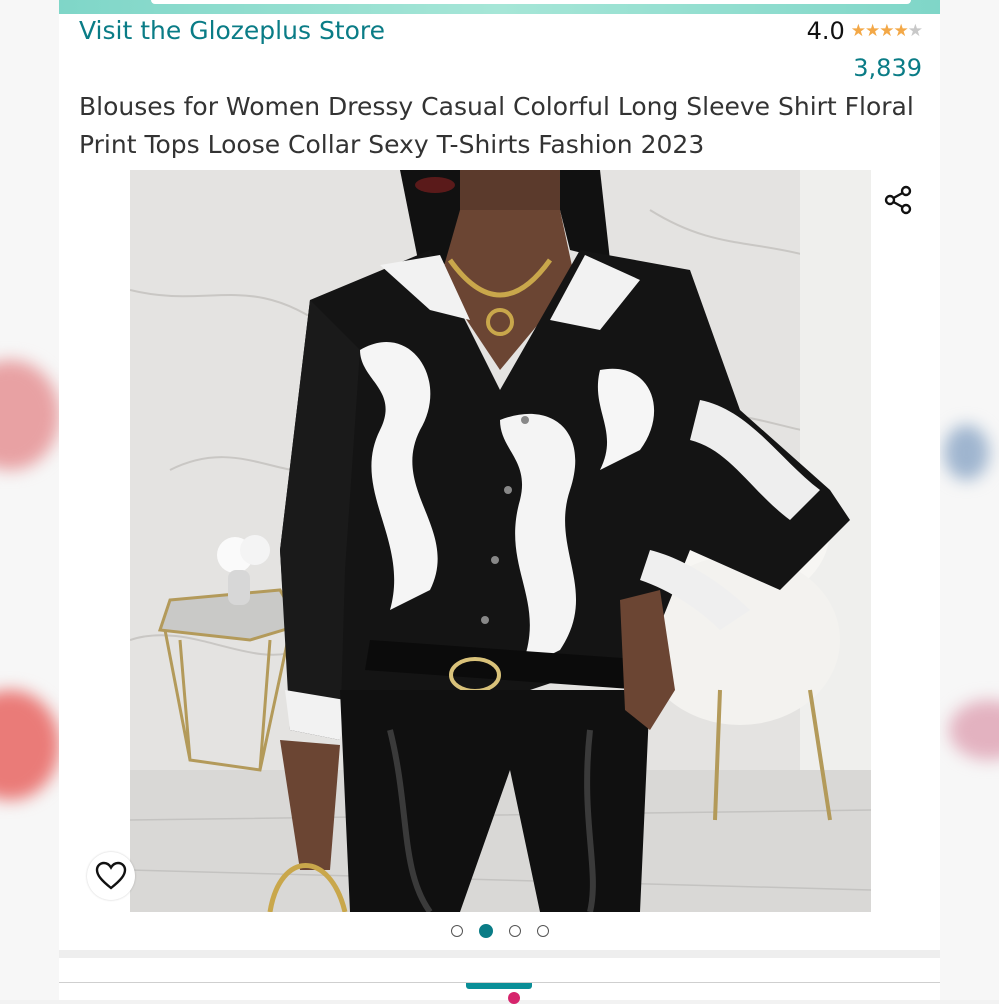 The height and width of the screenshot is (1004, 999). I want to click on rating-summary: 4.0 ★★★★★, so click(864, 31).